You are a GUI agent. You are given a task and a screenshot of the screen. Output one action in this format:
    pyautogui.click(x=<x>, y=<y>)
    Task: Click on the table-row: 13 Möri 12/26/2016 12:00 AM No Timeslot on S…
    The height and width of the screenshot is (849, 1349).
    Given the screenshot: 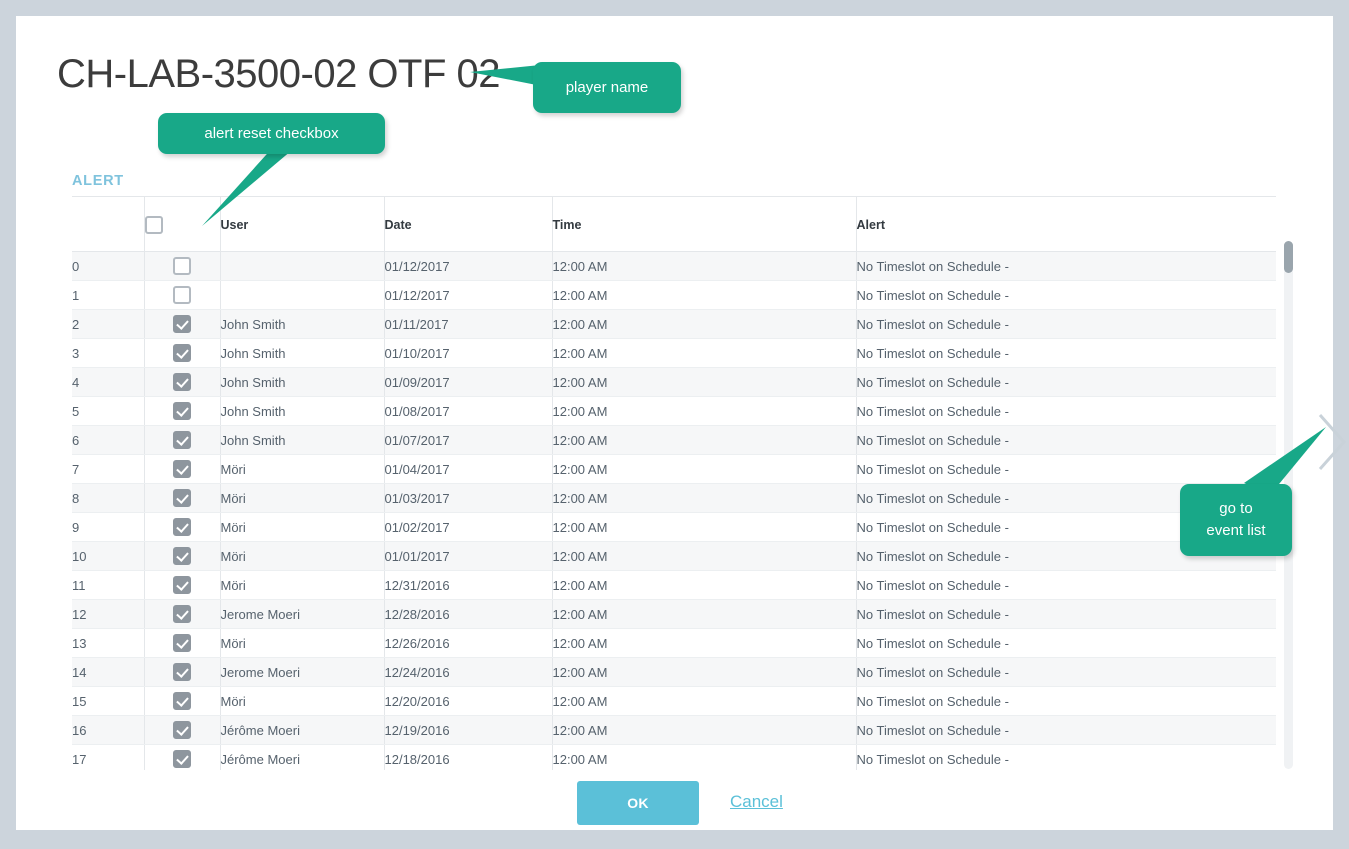 What is the action you would take?
    pyautogui.click(x=674, y=643)
    